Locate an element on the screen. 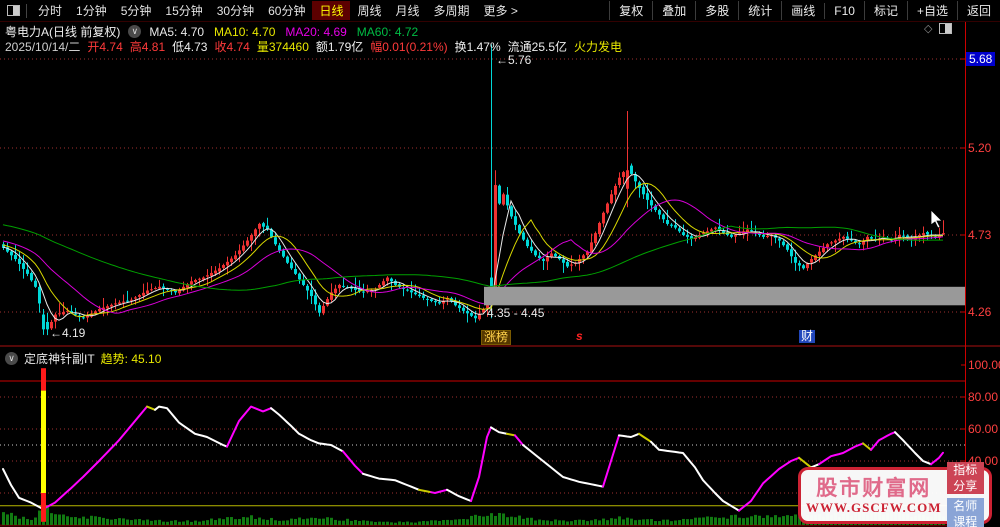 The height and width of the screenshot is (527, 1000). indicator-label-60.00: 60.00 is located at coordinates (983, 429).